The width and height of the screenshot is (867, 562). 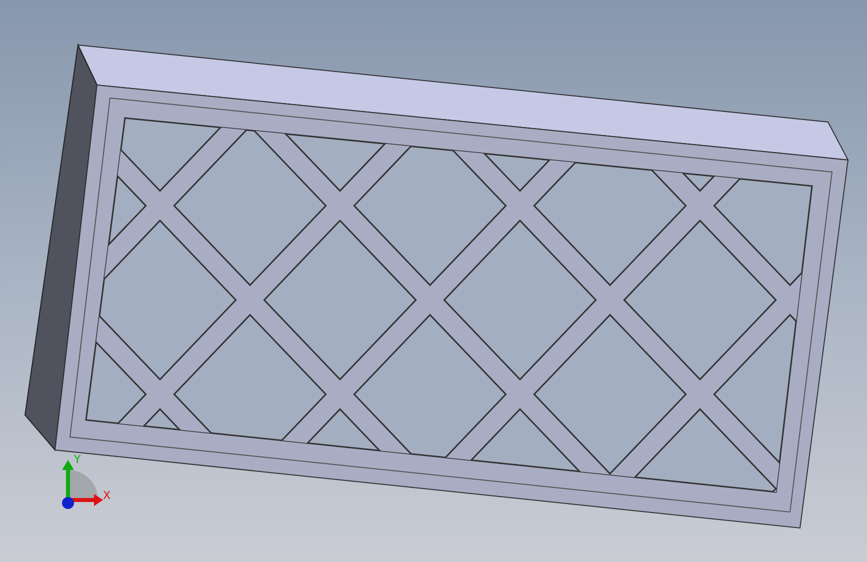 What do you see at coordinates (107, 495) in the screenshot?
I see `x-axis-label: X` at bounding box center [107, 495].